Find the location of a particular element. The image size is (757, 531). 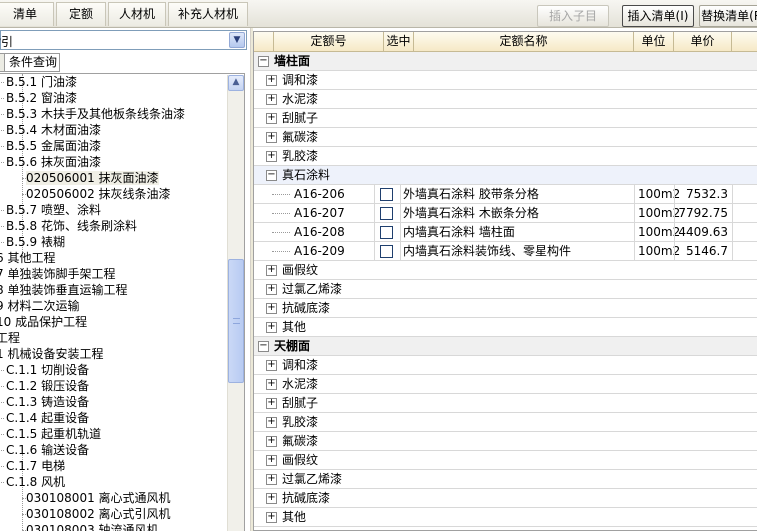

tree-item: B.5.1 门油漆 is located at coordinates (38, 82).